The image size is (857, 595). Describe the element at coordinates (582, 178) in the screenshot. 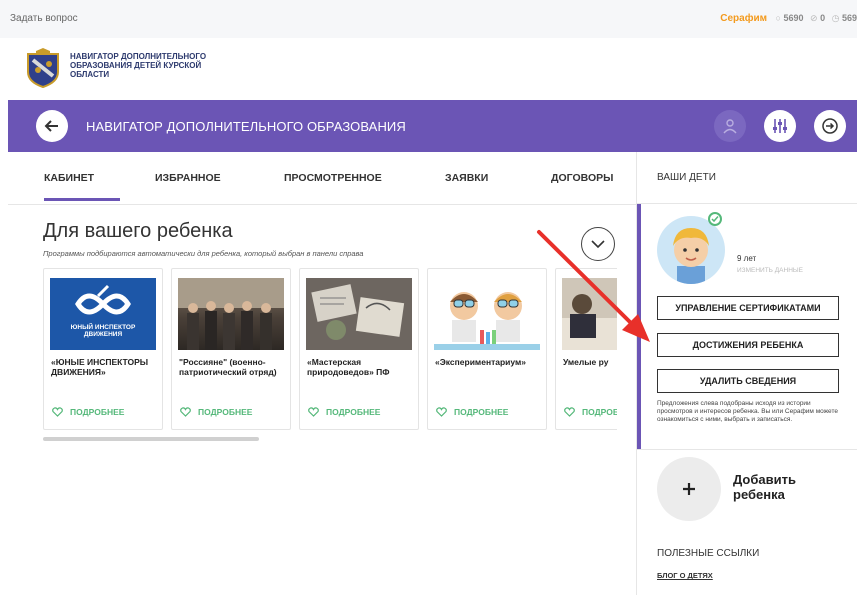

I see `tab-contracts: Договоры` at that location.